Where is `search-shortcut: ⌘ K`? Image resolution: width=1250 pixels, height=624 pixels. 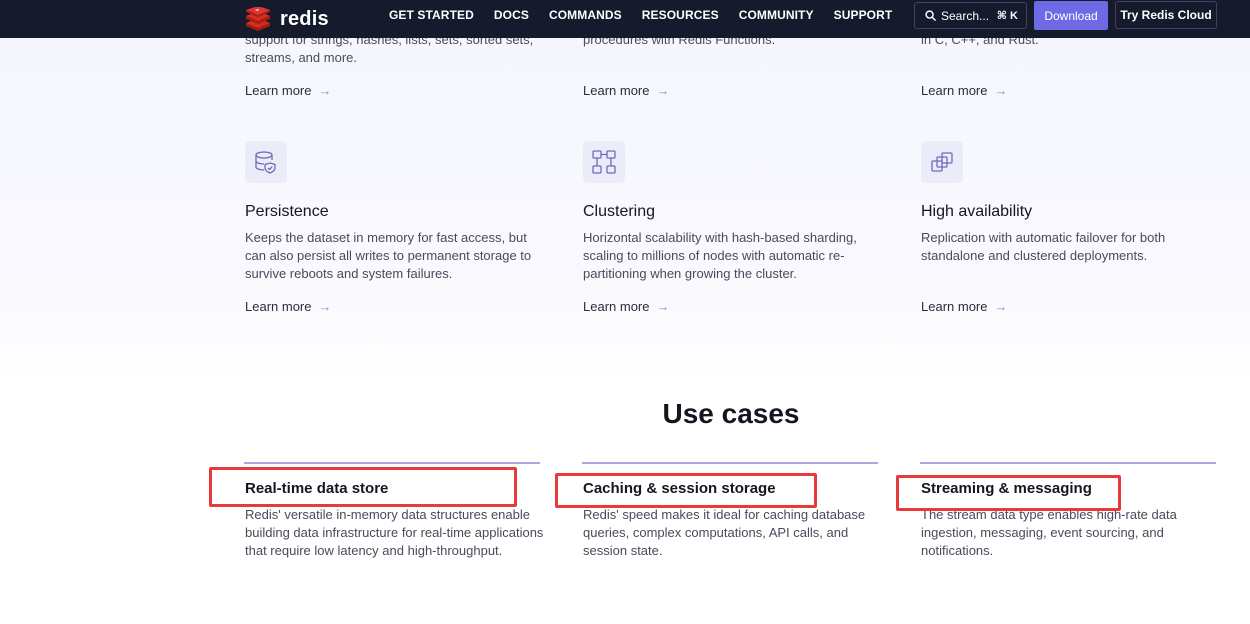
search-shortcut: ⌘ K is located at coordinates (1007, 16).